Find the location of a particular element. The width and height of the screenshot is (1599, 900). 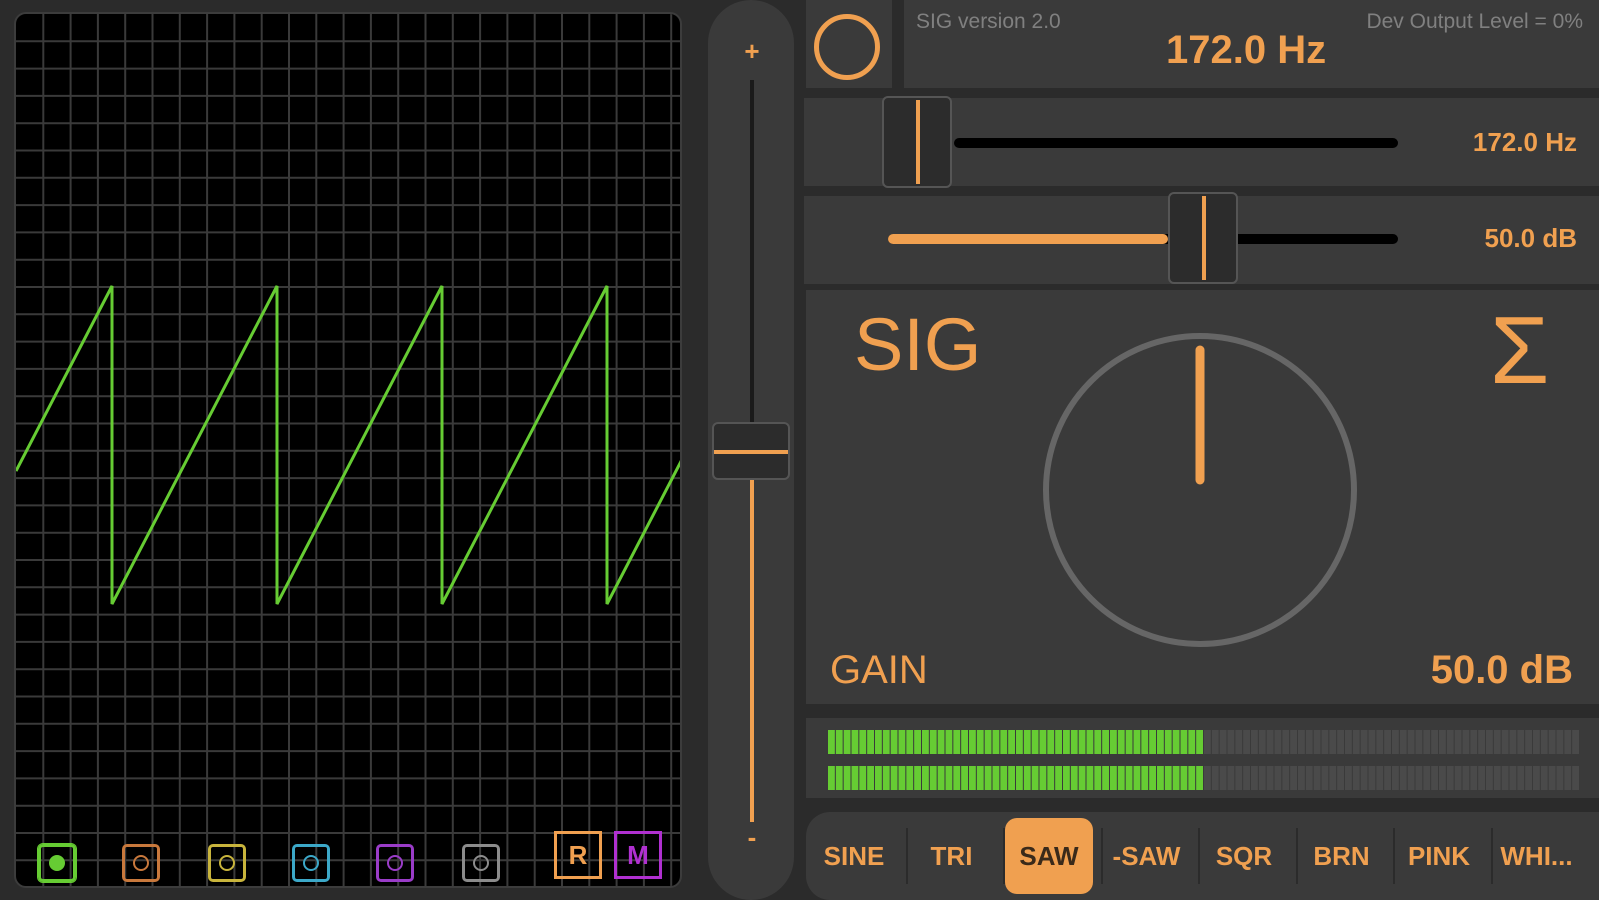

gain-knob-dial is located at coordinates (1200, 490).